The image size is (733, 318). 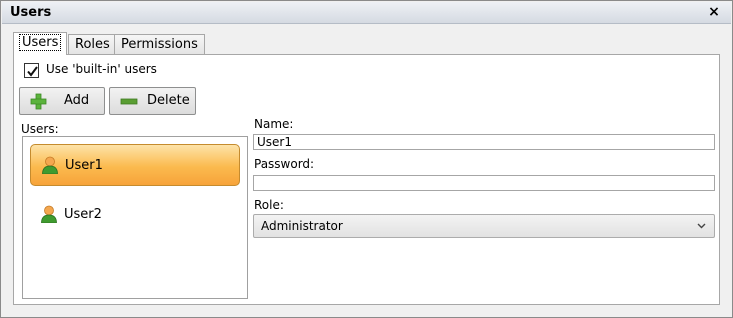 What do you see at coordinates (366, 13) in the screenshot?
I see `title-bar: Users ×` at bounding box center [366, 13].